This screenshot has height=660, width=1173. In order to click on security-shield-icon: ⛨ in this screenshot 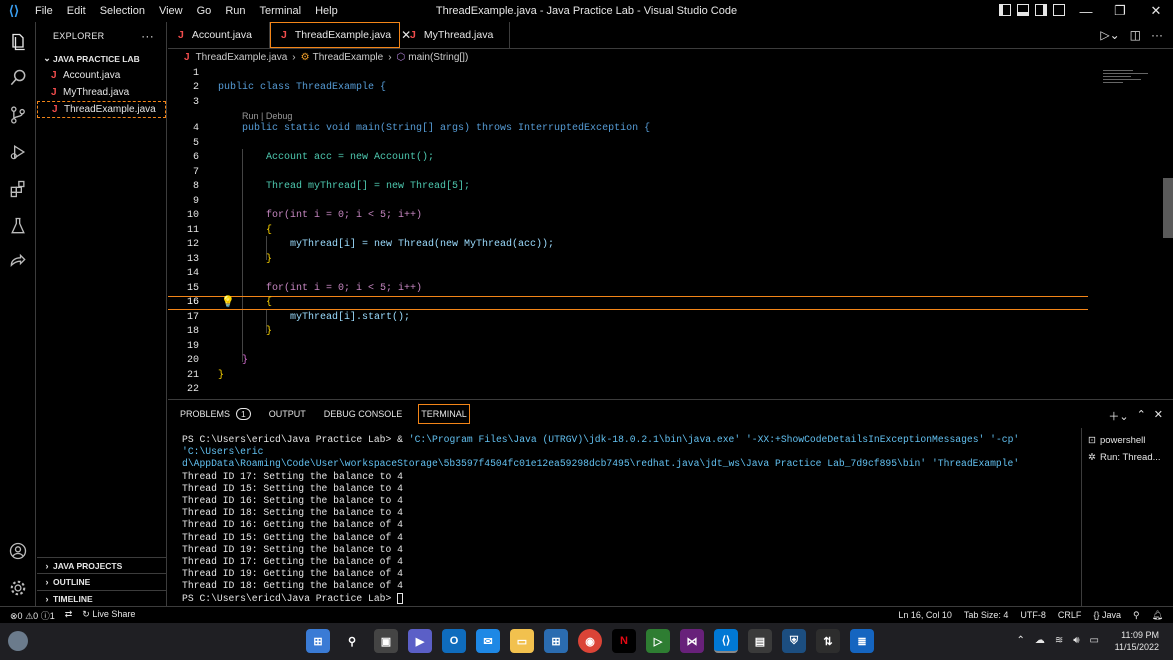, I will do `click(794, 641)`.